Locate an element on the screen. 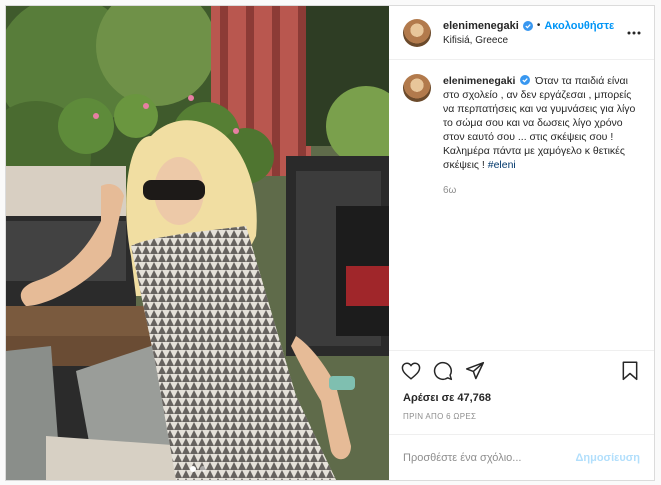 The height and width of the screenshot is (485, 661). share-icon is located at coordinates (475, 371).